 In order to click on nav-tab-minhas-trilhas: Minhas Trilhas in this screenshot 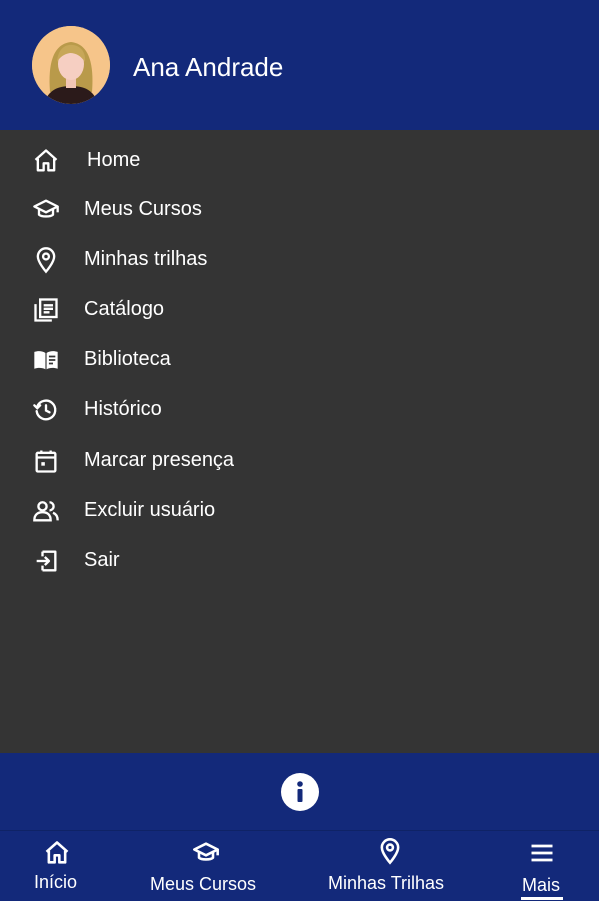, I will do `click(390, 866)`.